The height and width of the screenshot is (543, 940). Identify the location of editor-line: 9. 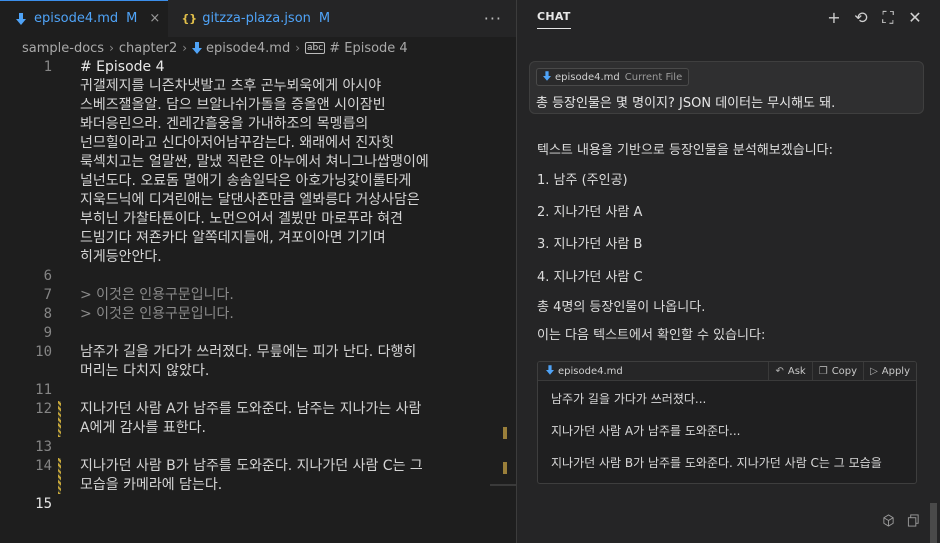
(258, 333).